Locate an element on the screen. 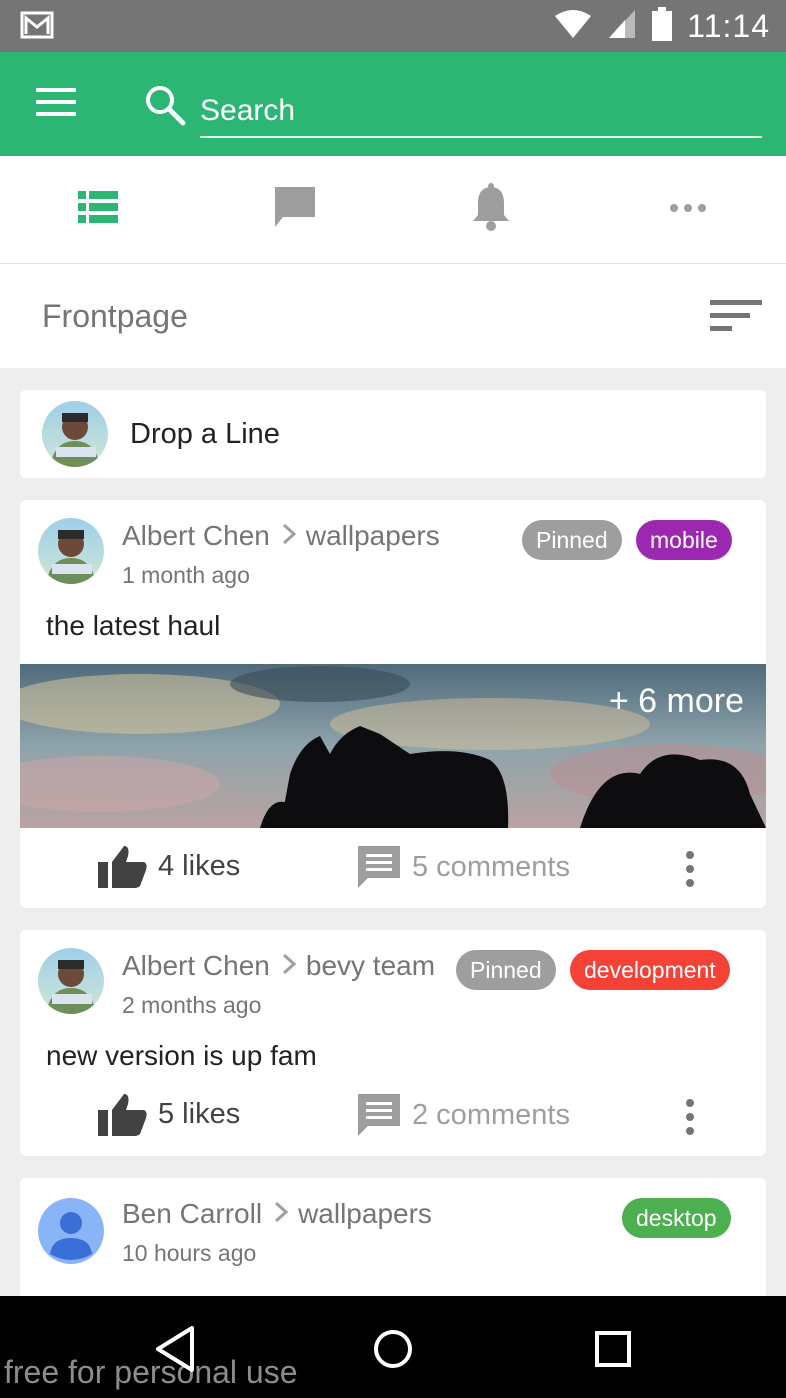 Image resolution: width=786 pixels, height=1398 pixels. search-bar is located at coordinates (451, 110).